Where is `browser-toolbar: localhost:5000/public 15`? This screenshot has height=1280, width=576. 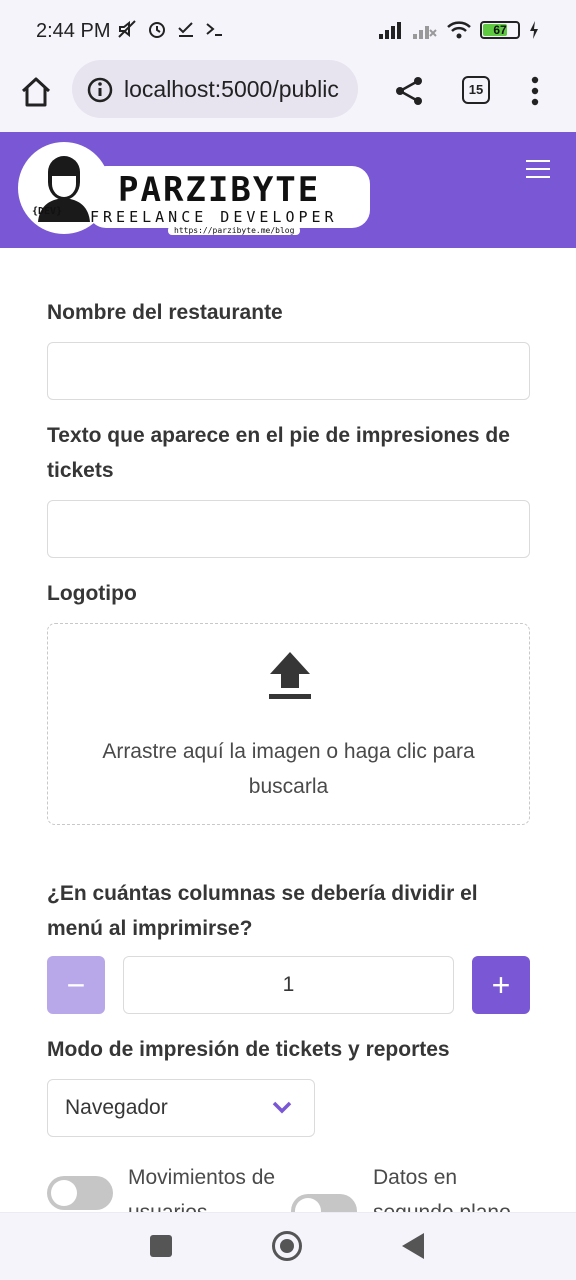
browser-toolbar: localhost:5000/public 15 is located at coordinates (288, 96).